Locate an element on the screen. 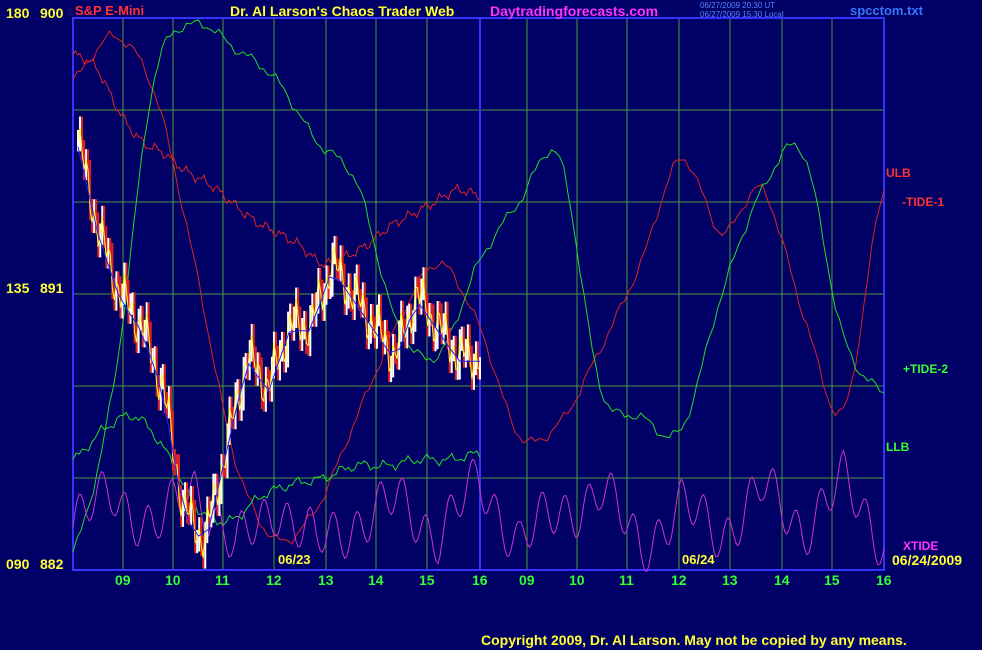  chart-title: Dr. Al Larson's Chaos Trader Web is located at coordinates (342, 11).